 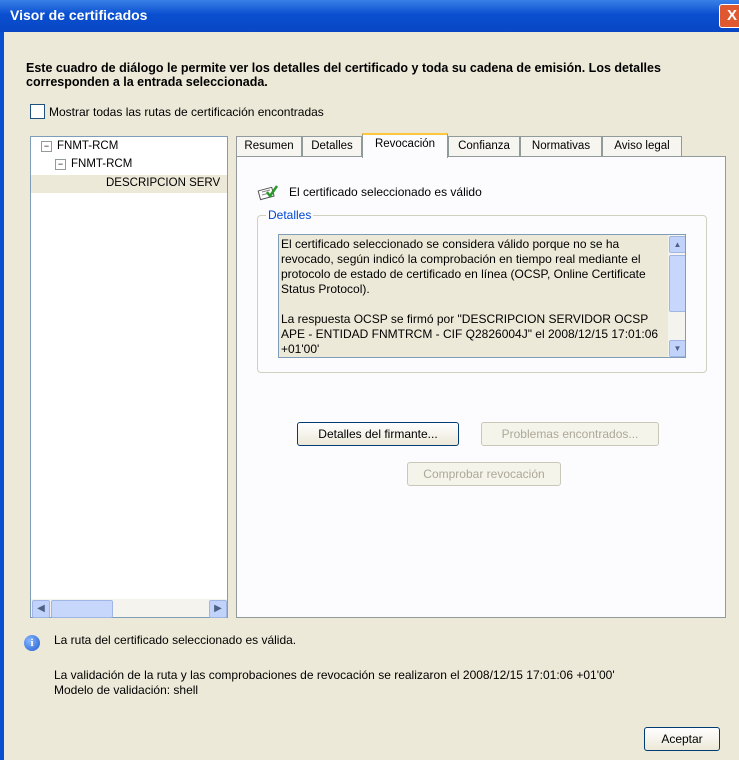 I want to click on tree-item-intermediate: − FNMT-RCM, so click(x=93, y=164).